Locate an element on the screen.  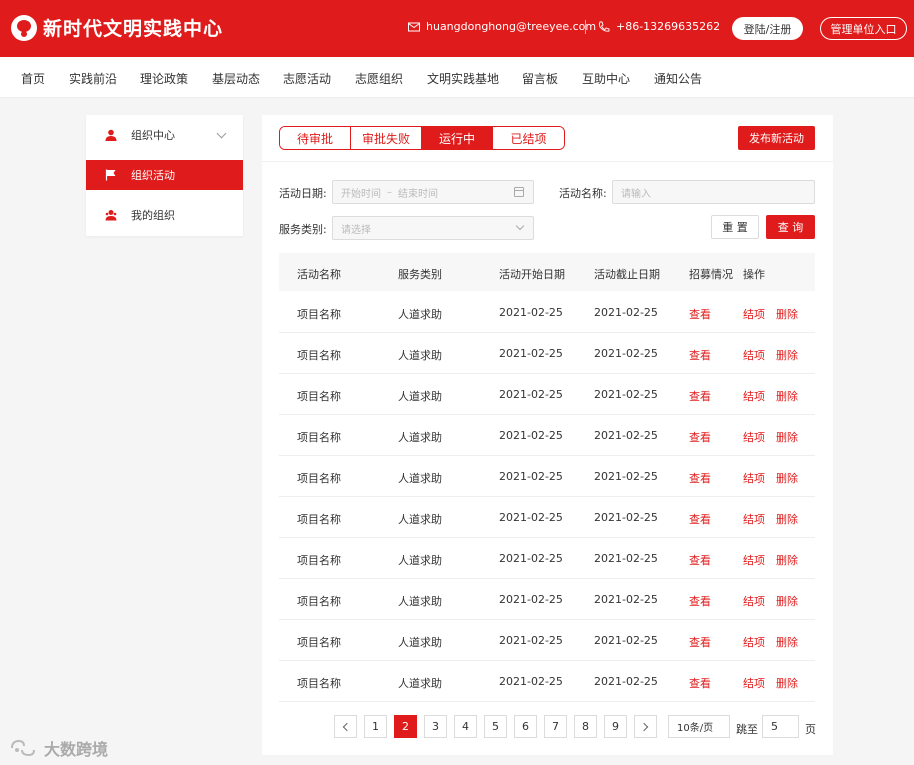
sidebar-item-org-activity: 组织活动 is located at coordinates (164, 175).